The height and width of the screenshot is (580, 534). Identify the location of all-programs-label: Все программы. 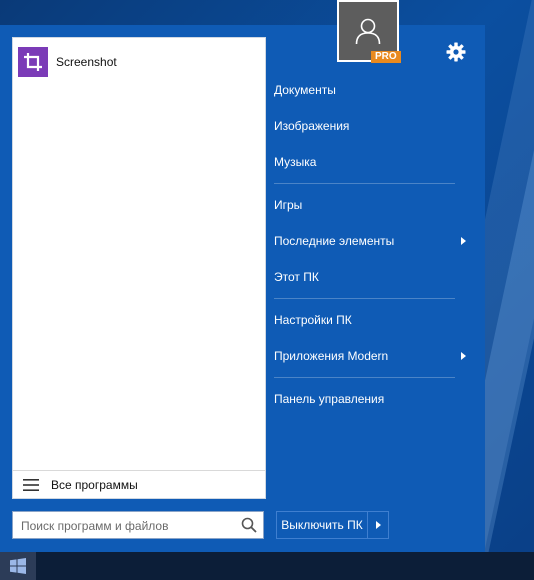
(94, 485).